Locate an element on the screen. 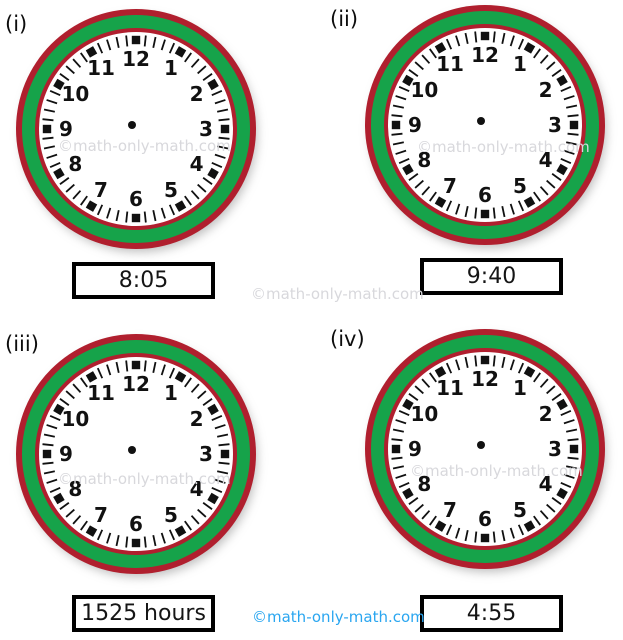 The height and width of the screenshot is (640, 623). clock-face-iv: 12 1 2 3 4 5 6 7 8 9 10 11 ©math-only-math.com is located at coordinates (487, 451).